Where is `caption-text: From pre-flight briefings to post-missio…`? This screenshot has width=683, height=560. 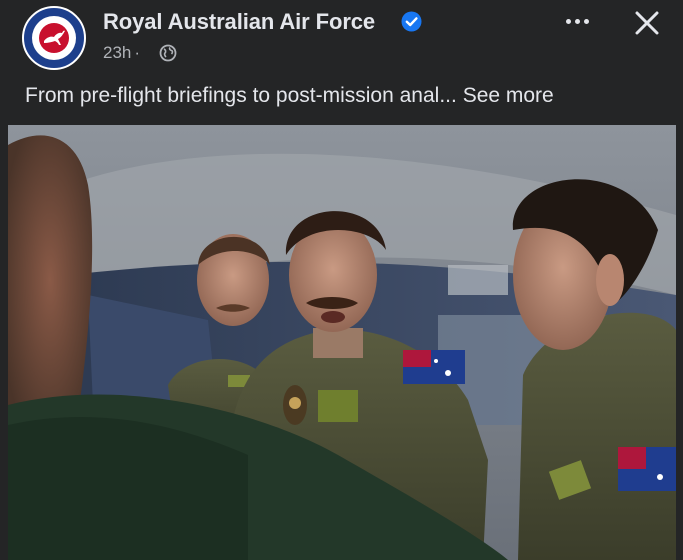
caption-text: From pre-flight briefings to post-missio… is located at coordinates (241, 95).